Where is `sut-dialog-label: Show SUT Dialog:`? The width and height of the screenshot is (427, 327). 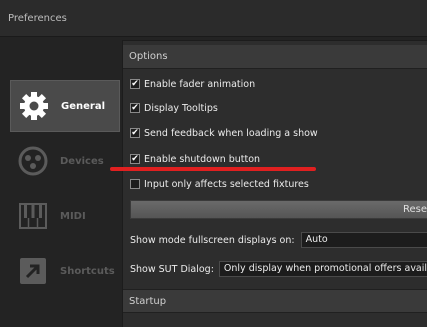 sut-dialog-label: Show SUT Dialog: is located at coordinates (172, 269).